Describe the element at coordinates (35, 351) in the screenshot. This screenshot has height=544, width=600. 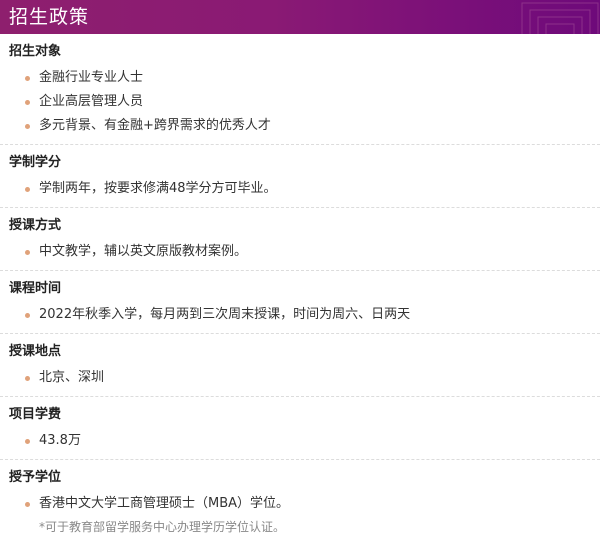
I see `section-title: 授课地点` at that location.